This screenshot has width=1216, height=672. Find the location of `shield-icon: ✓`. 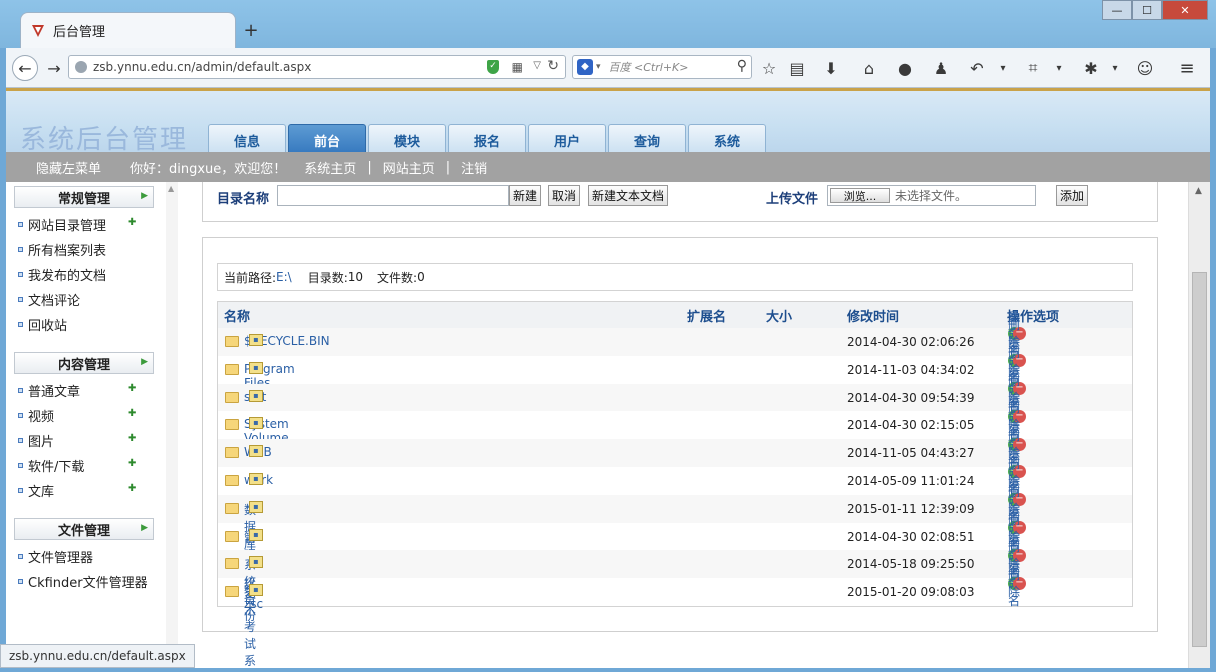

shield-icon: ✓ is located at coordinates (493, 67).